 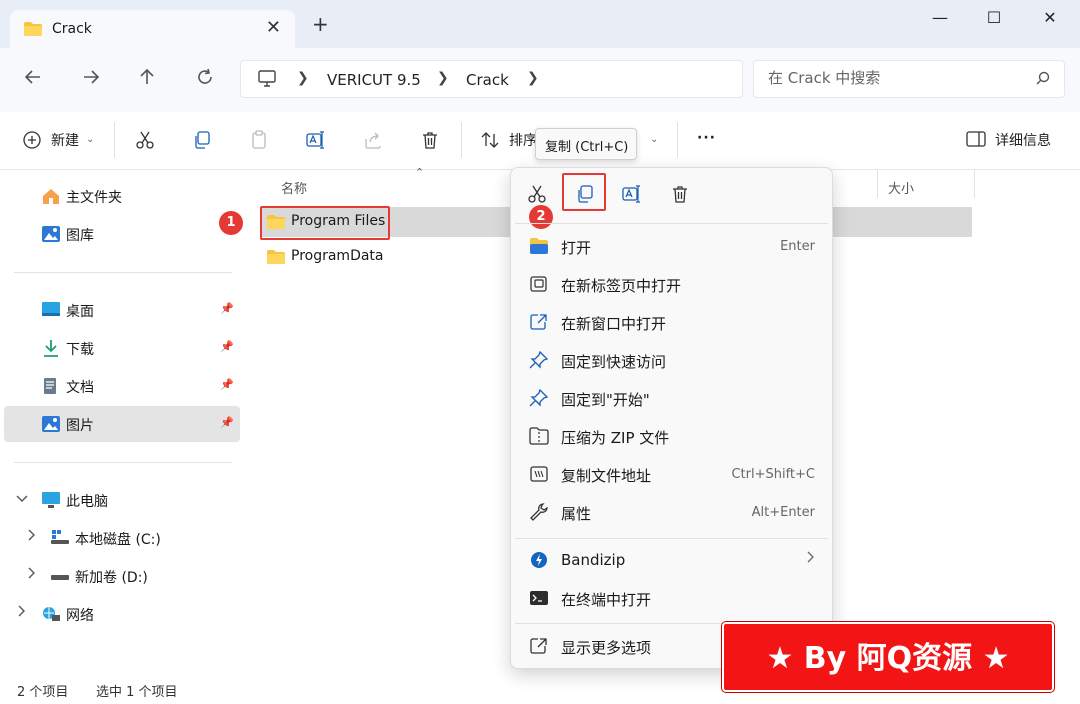 I want to click on sidebar-item-downloads: 下载 📌, so click(x=122, y=348).